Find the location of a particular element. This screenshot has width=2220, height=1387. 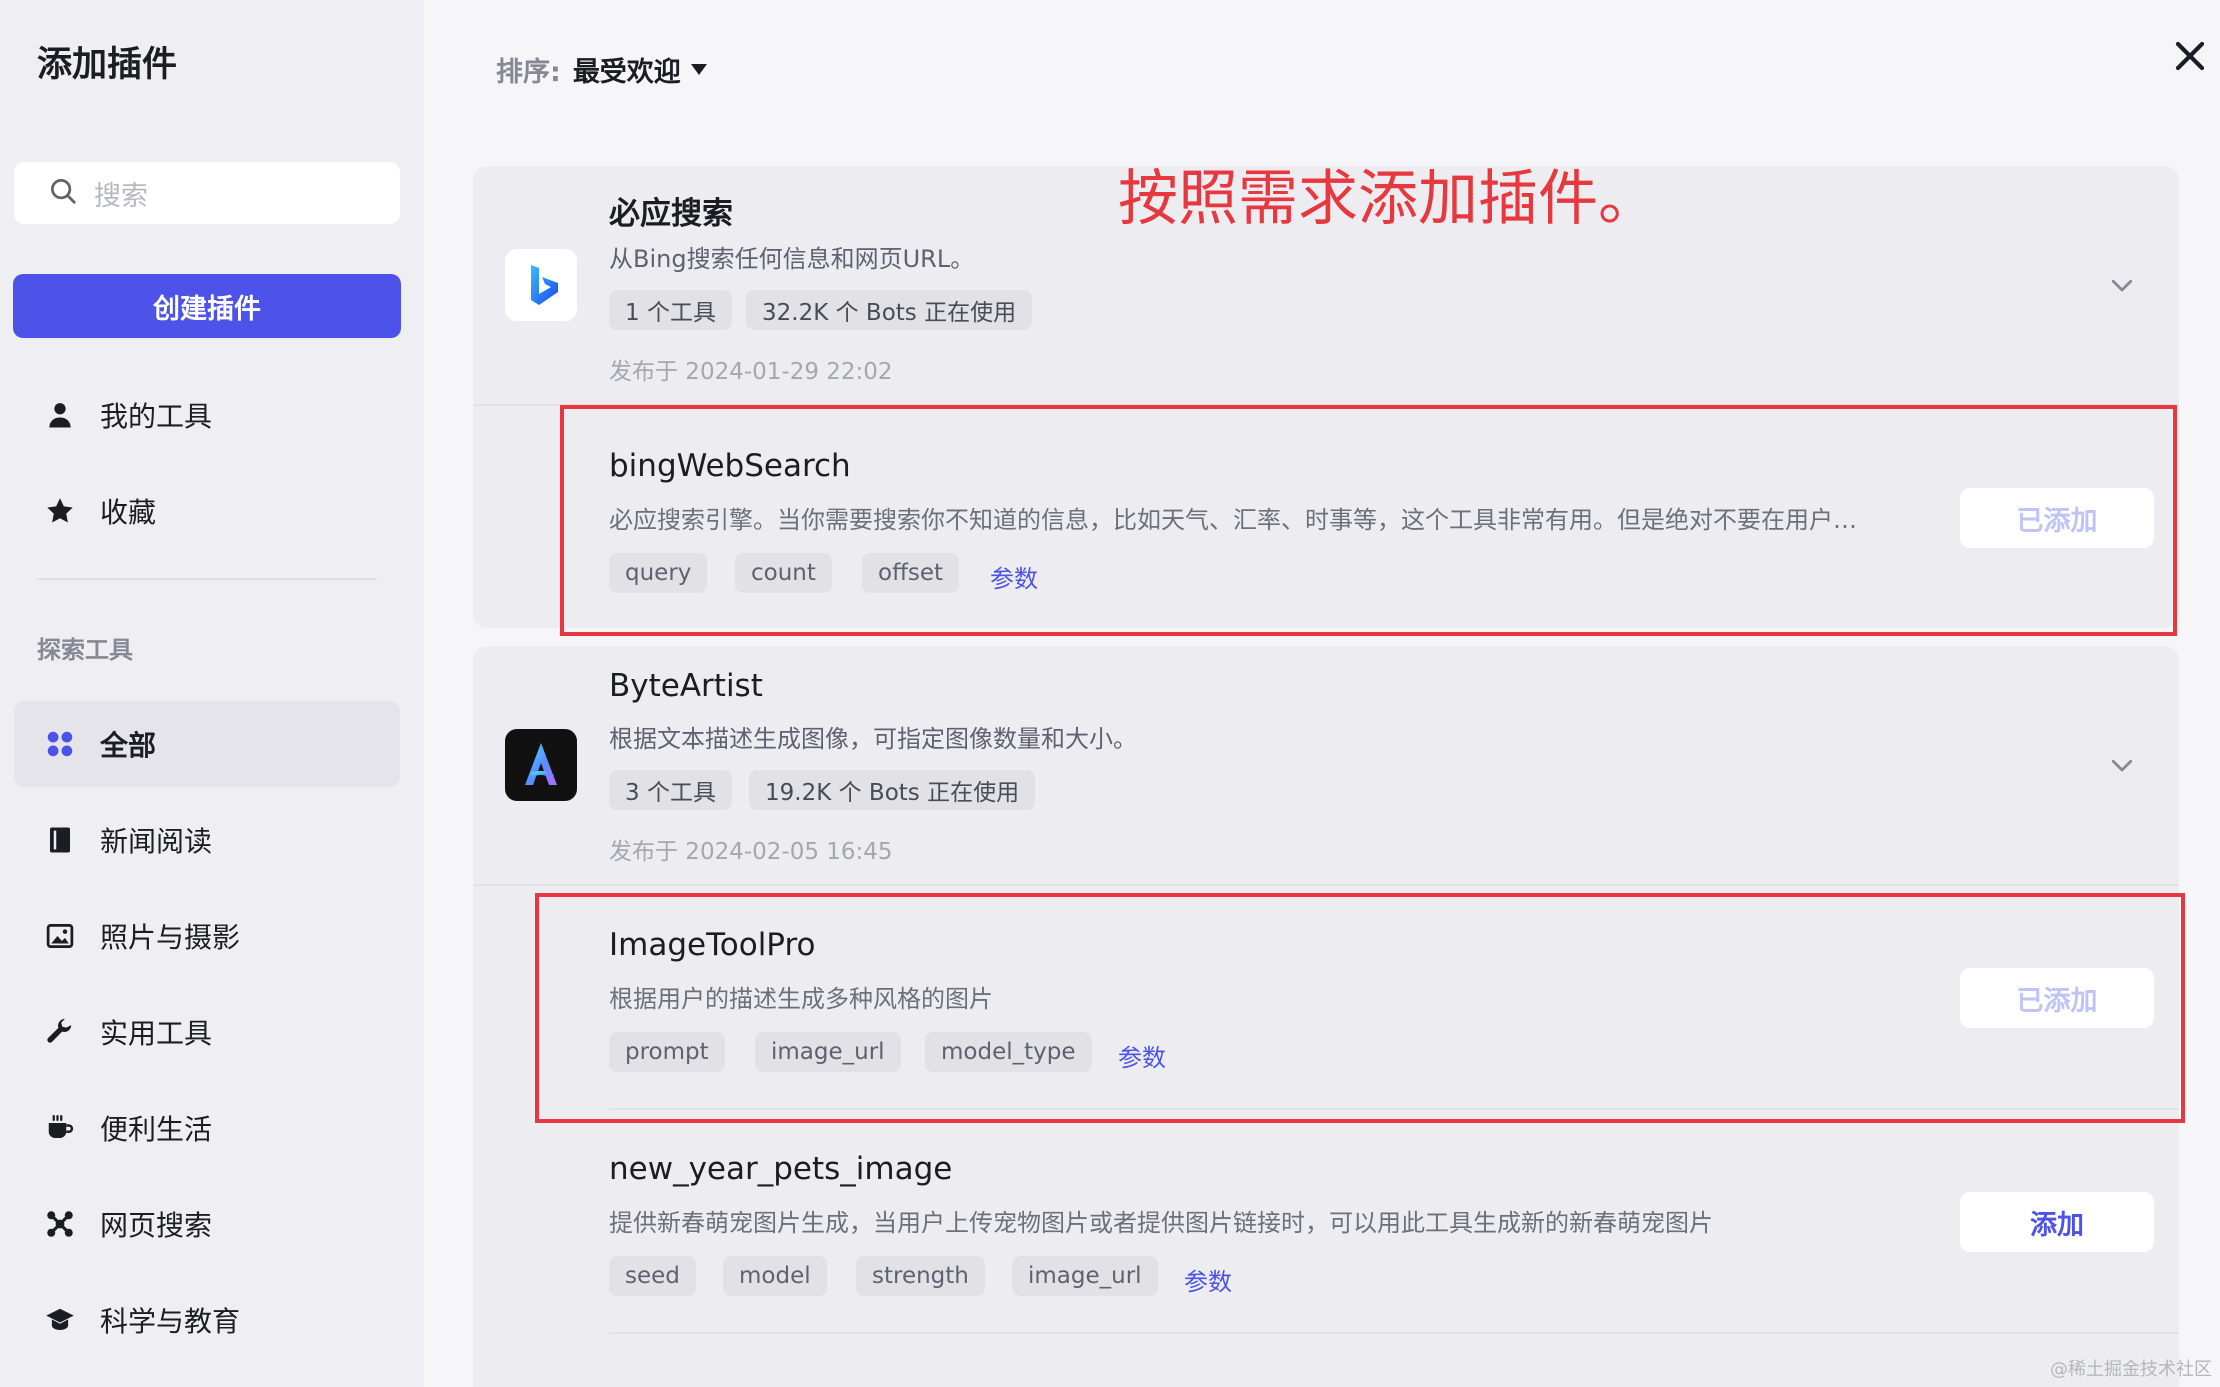

search-icon is located at coordinates (63, 193).